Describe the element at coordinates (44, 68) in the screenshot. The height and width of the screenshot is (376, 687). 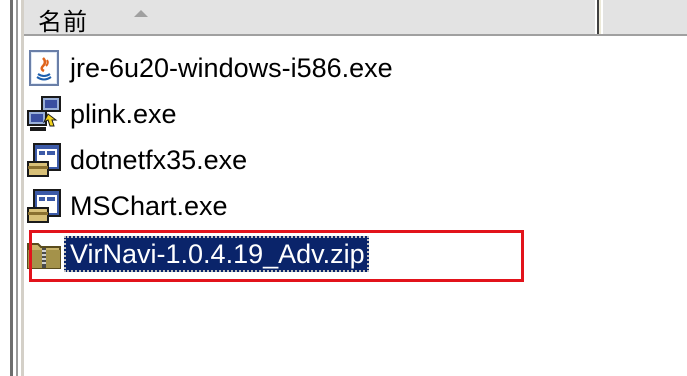
I see `java-installer-icon` at that location.